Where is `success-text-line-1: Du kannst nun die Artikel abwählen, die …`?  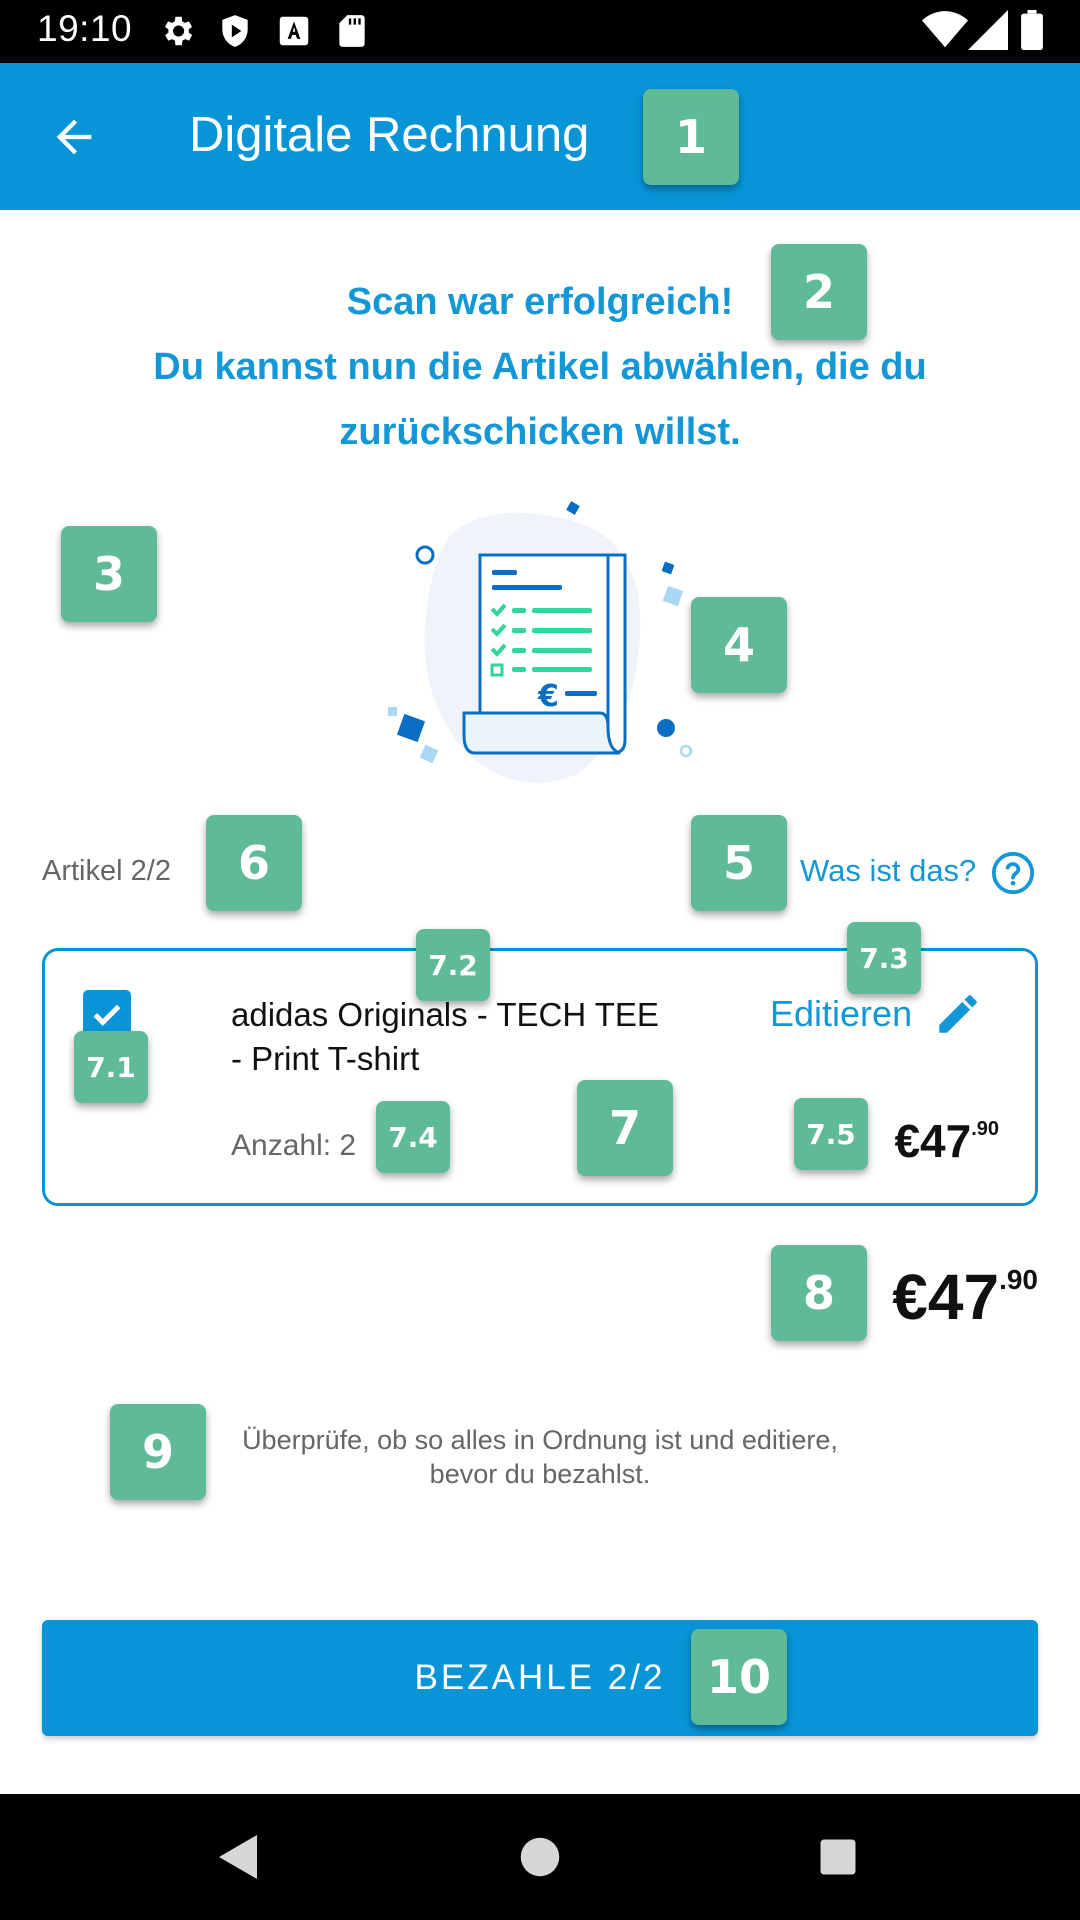
success-text-line-1: Du kannst nun die Artikel abwählen, die … is located at coordinates (540, 367).